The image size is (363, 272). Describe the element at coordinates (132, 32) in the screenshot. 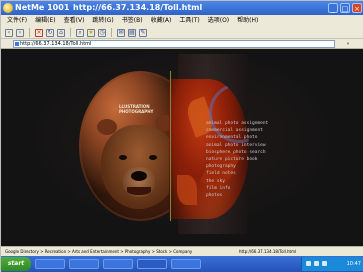

I see `print-icon: ▤` at that location.